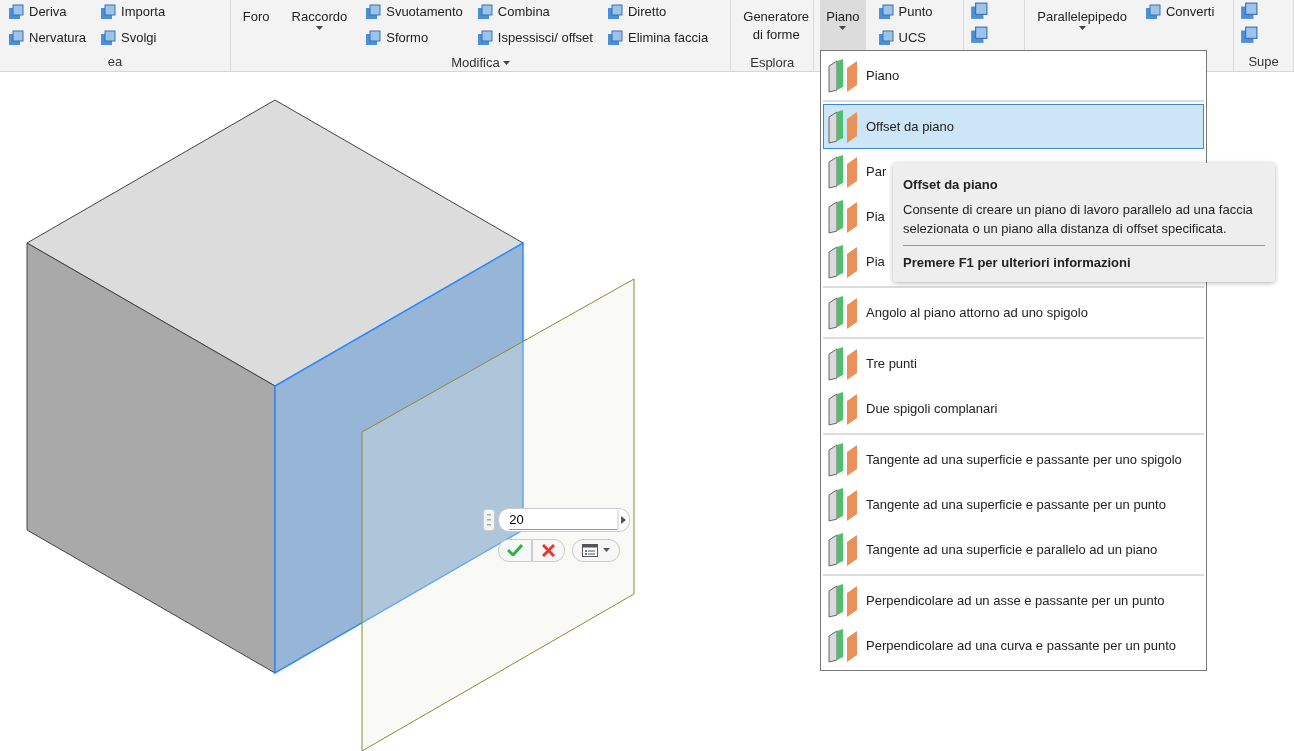 This screenshot has width=1294, height=751. I want to click on tooltip-title: Offset da piano, so click(951, 185).